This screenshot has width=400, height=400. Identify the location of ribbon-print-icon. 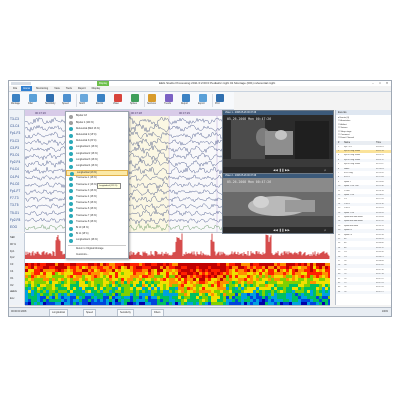
(220, 98).